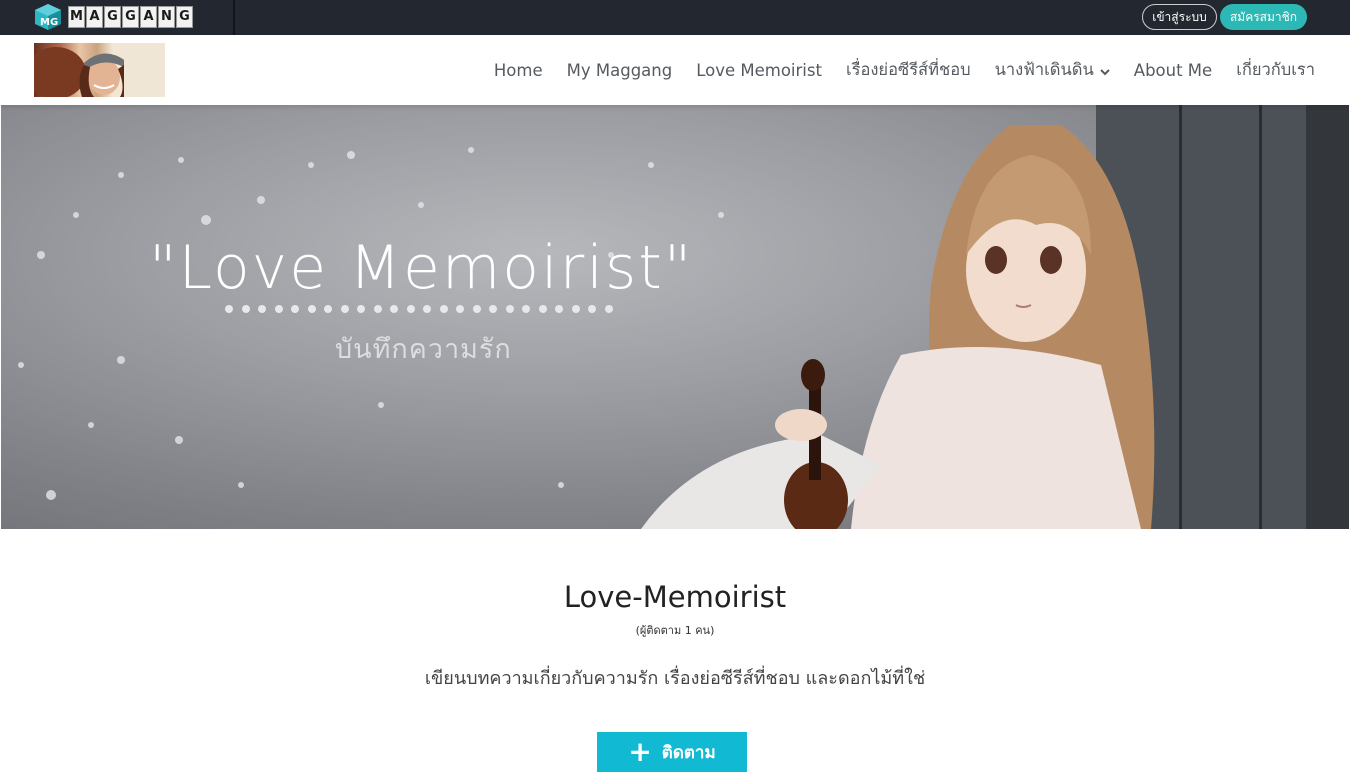  I want to click on nav-item-angel-dropdown: นางฟ้าเดินดิน, so click(1052, 70).